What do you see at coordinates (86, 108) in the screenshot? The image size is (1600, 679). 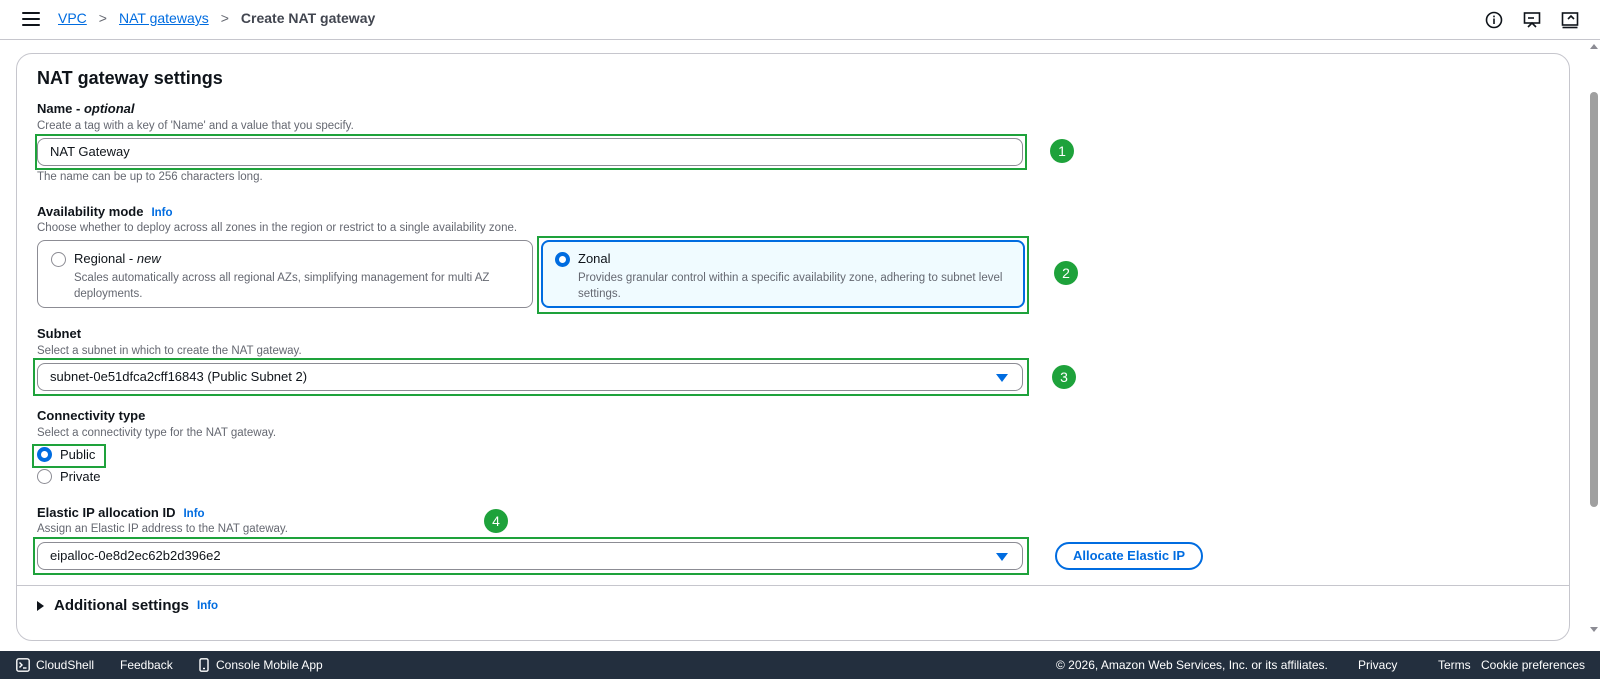 I see `name-label: Name - optional` at bounding box center [86, 108].